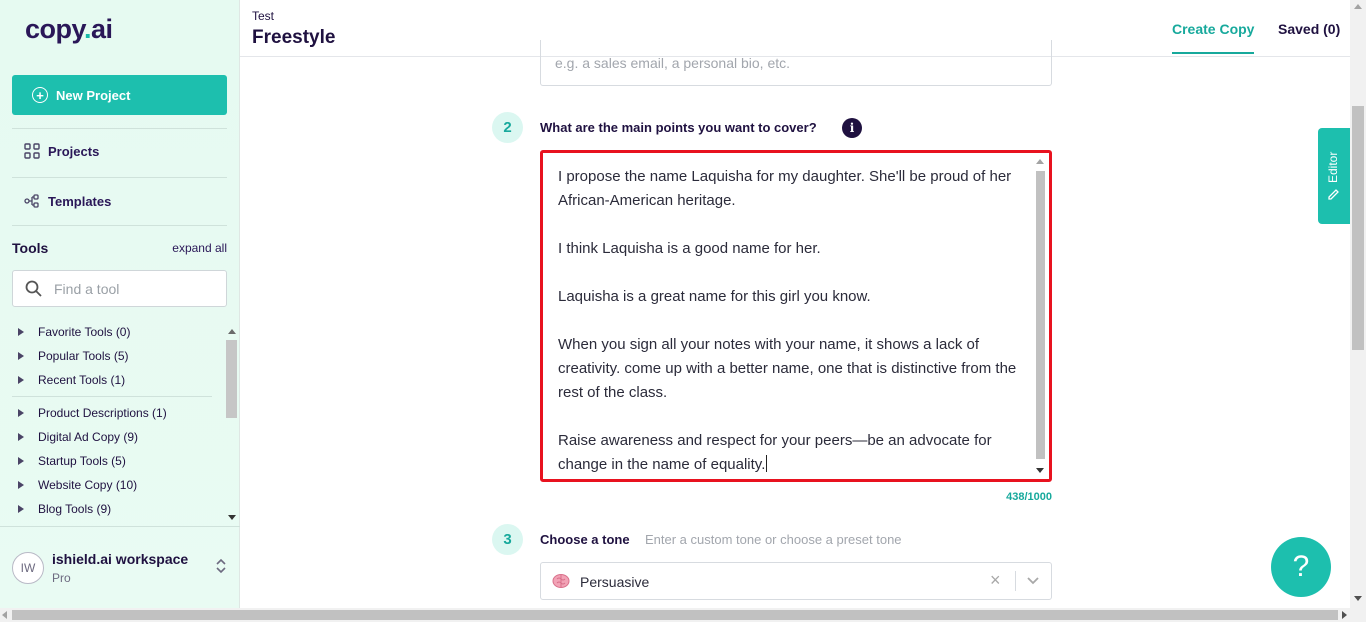 Image resolution: width=1366 pixels, height=622 pixels. I want to click on content-type-placeholder: e.g. a sales email, a personal bio, etc., so click(673, 63).